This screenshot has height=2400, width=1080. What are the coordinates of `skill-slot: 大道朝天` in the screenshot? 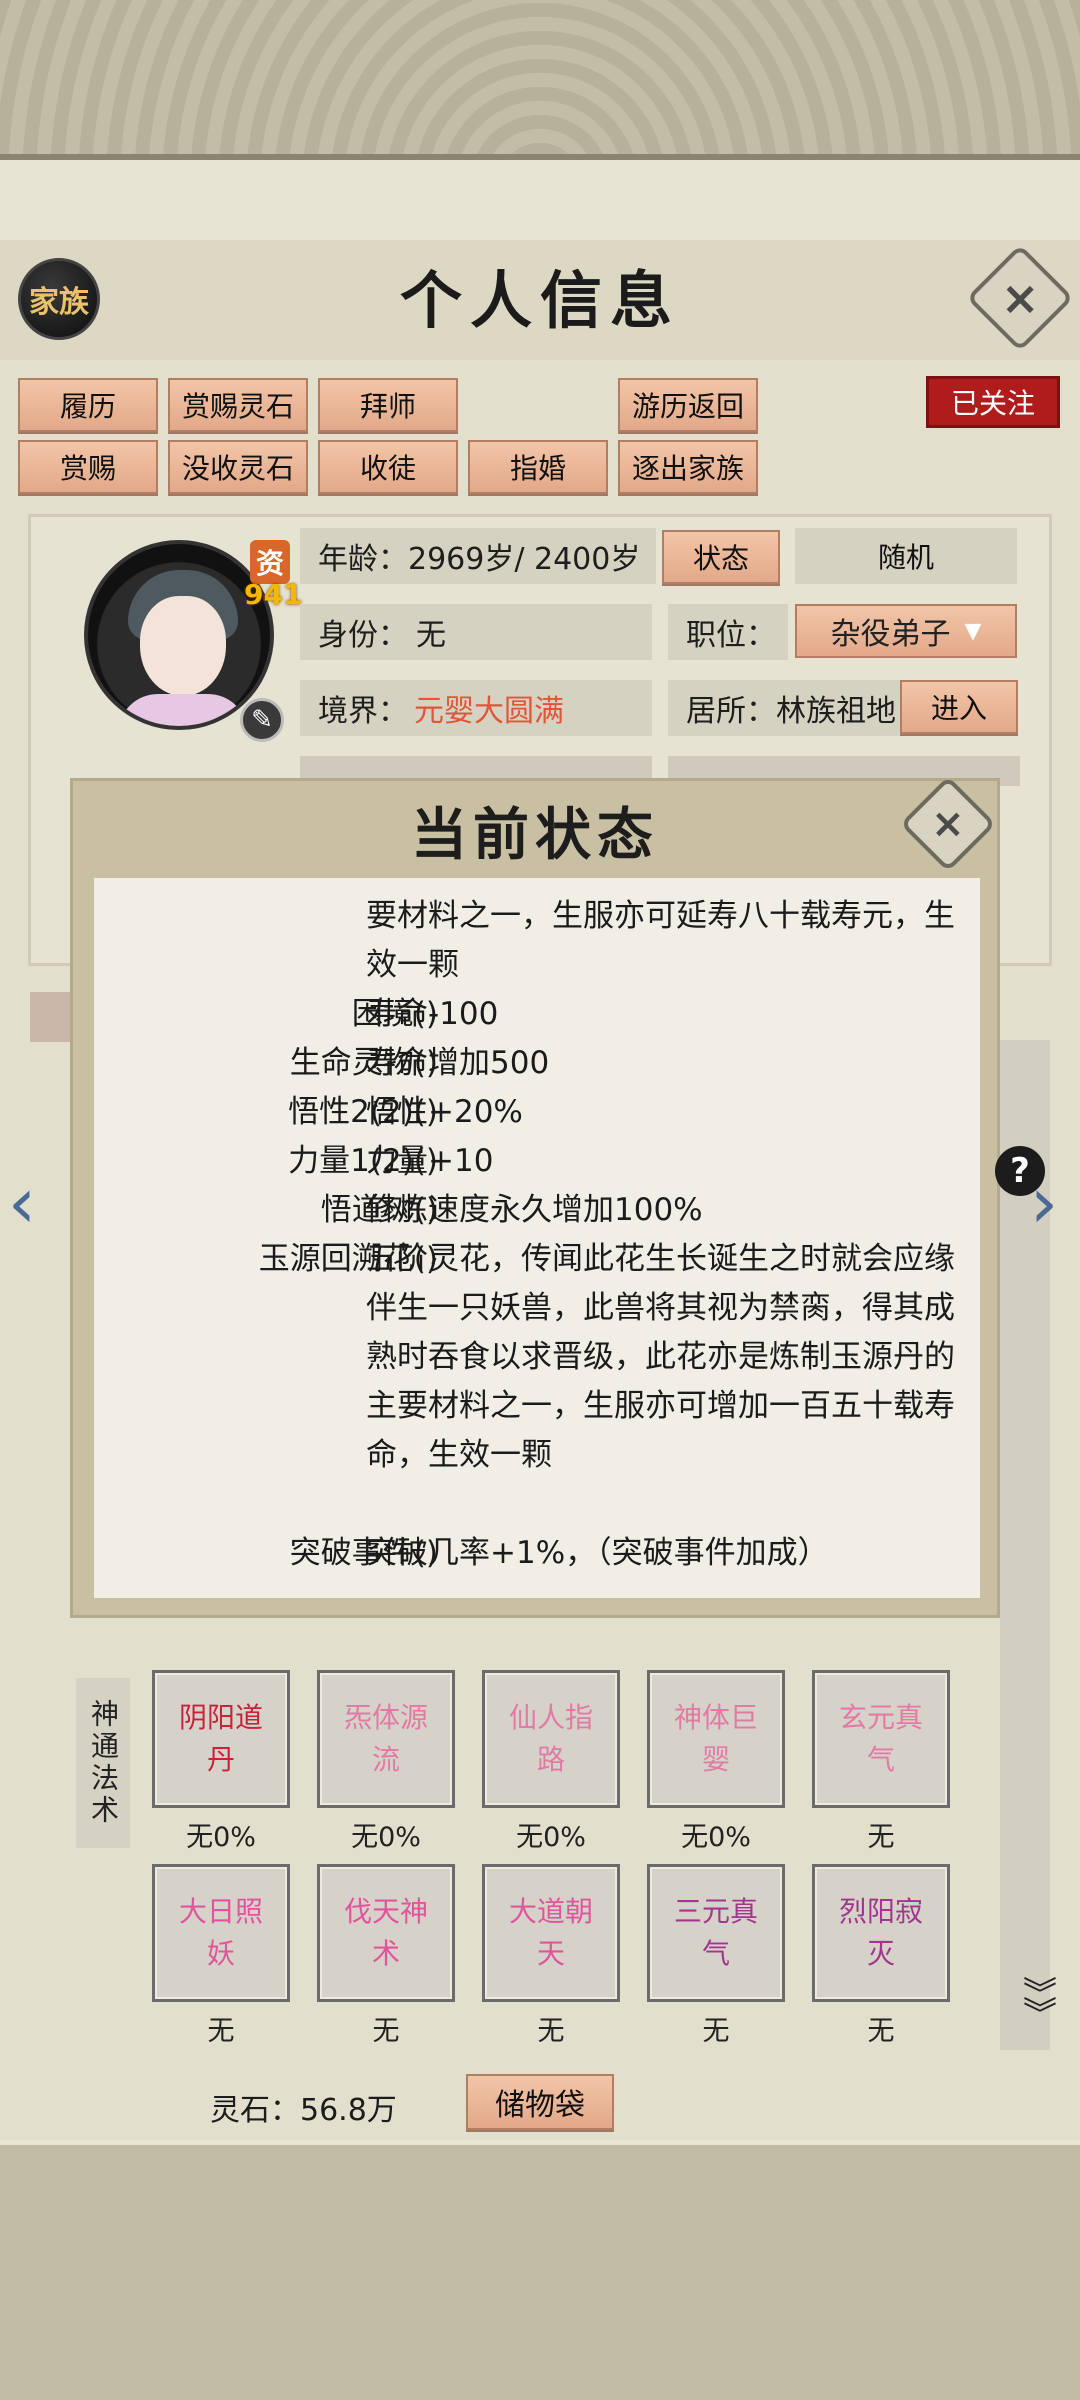 It's located at (551, 1933).